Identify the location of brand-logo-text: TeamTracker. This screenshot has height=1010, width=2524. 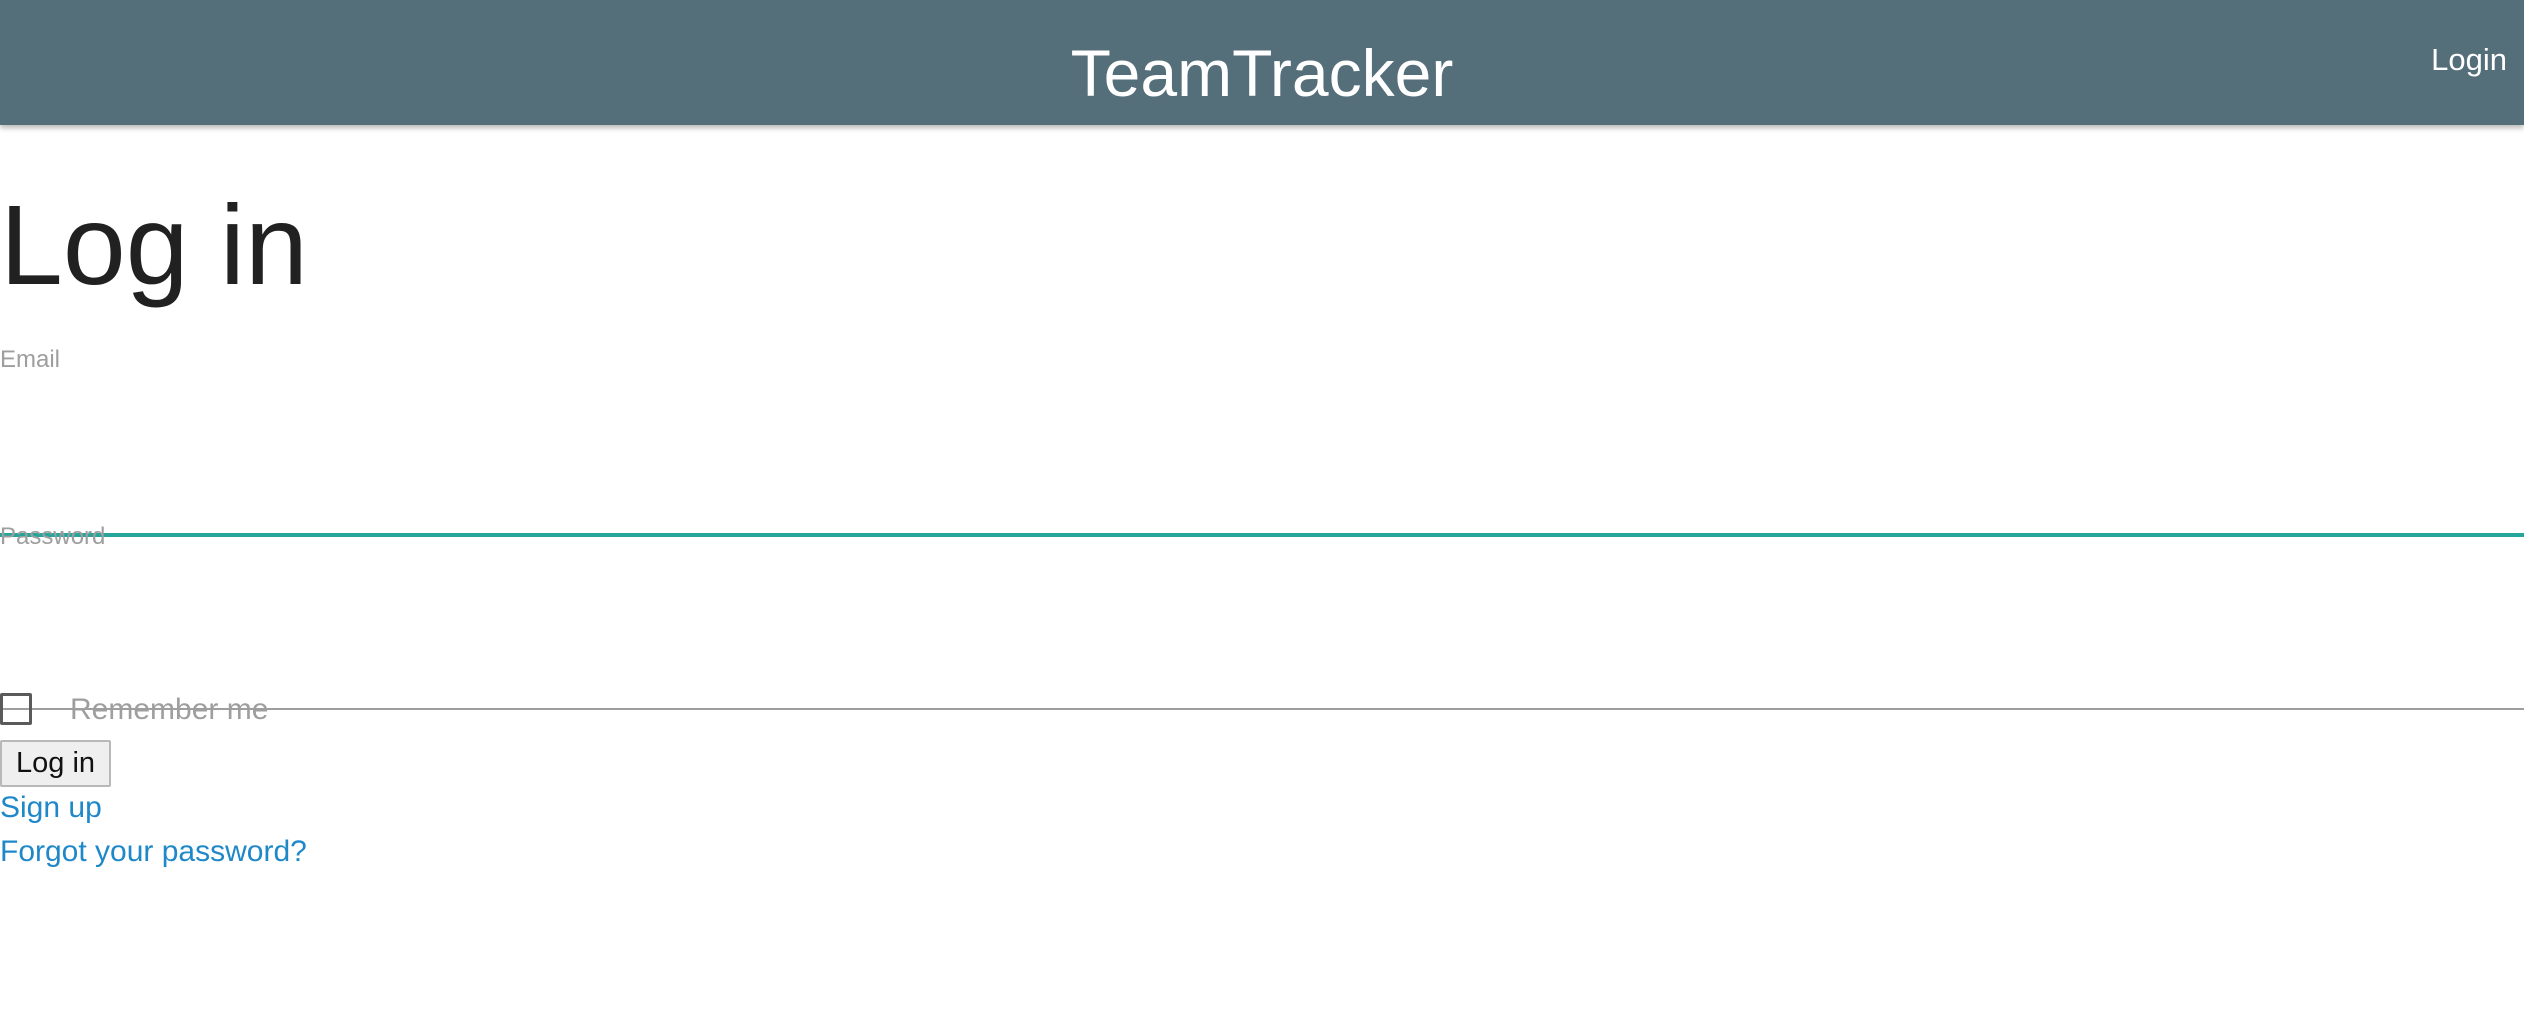
(1262, 73).